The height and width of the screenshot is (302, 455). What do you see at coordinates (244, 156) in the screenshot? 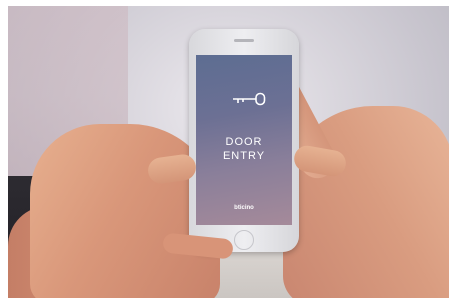
I see `door-entry-line2: ENTRY` at bounding box center [244, 156].